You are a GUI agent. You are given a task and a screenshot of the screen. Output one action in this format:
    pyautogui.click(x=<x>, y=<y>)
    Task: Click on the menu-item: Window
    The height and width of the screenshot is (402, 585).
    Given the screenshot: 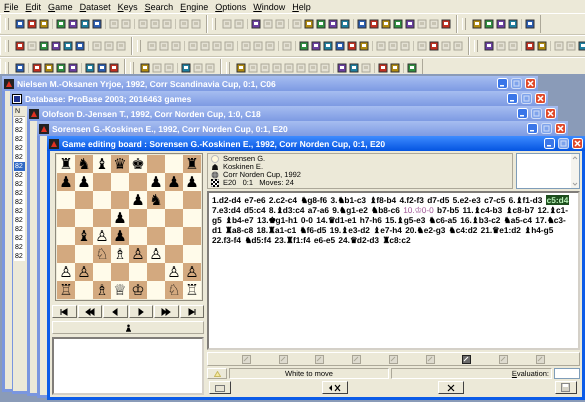 What is the action you would take?
    pyautogui.click(x=270, y=6)
    